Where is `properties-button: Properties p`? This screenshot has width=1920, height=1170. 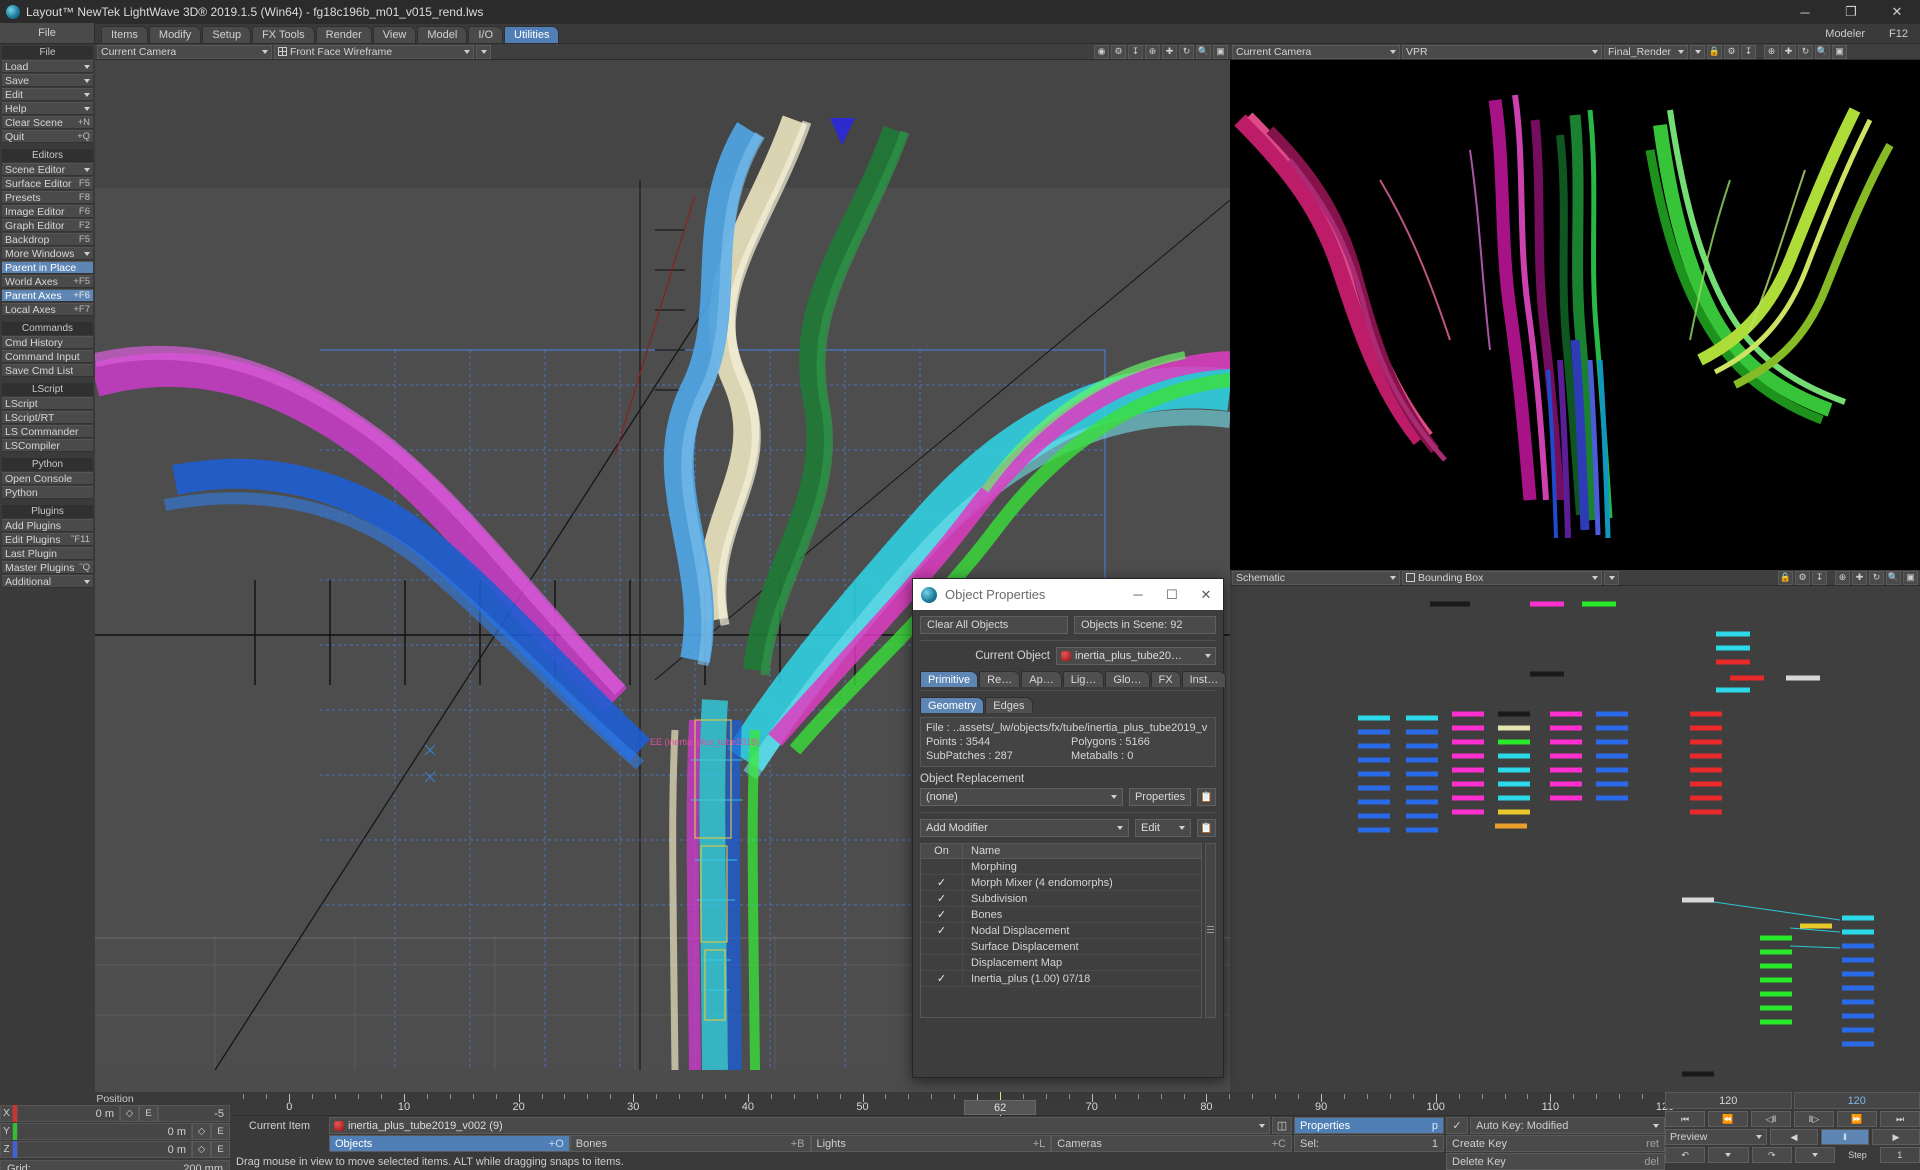
properties-button: Properties p is located at coordinates (1369, 1125).